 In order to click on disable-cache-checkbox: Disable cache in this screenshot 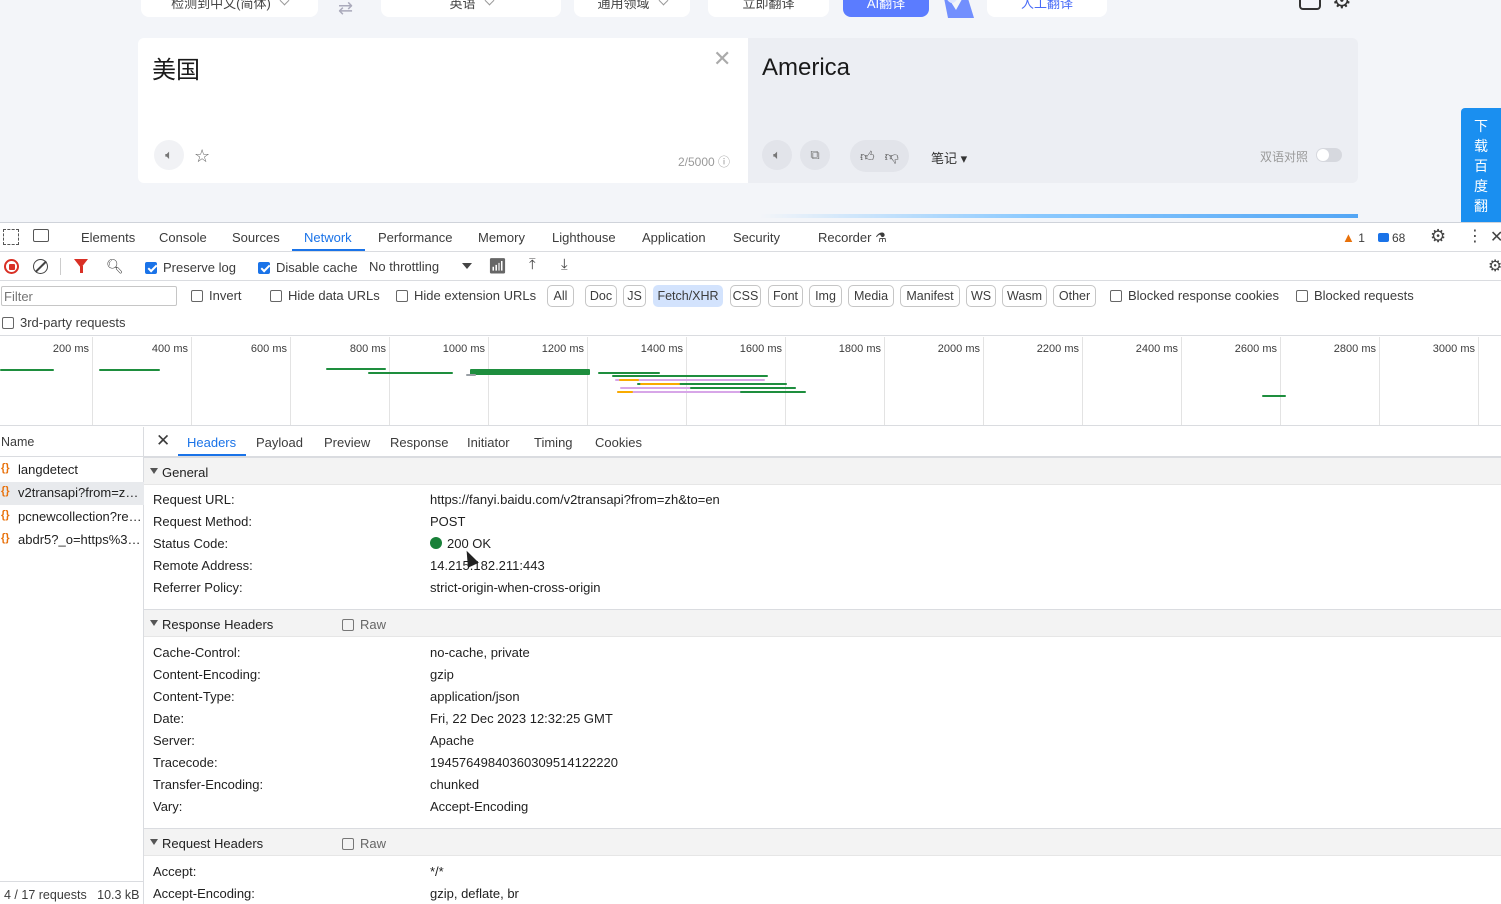, I will do `click(308, 267)`.